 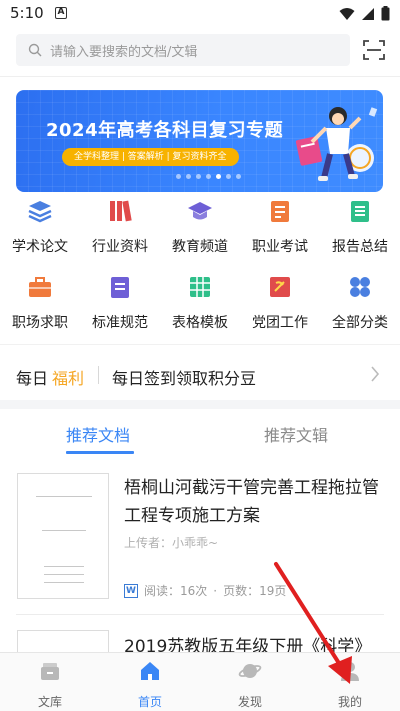 I want to click on nav-item-home: 首页, so click(x=150, y=684).